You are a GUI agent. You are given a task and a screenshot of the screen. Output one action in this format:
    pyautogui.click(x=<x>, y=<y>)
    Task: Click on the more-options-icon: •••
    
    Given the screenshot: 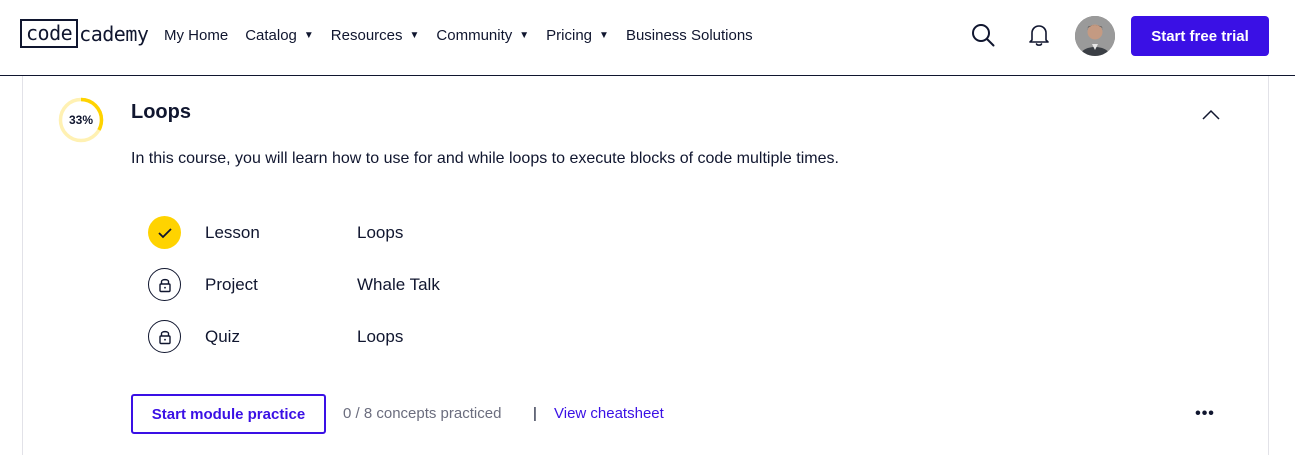 What is the action you would take?
    pyautogui.click(x=1205, y=414)
    